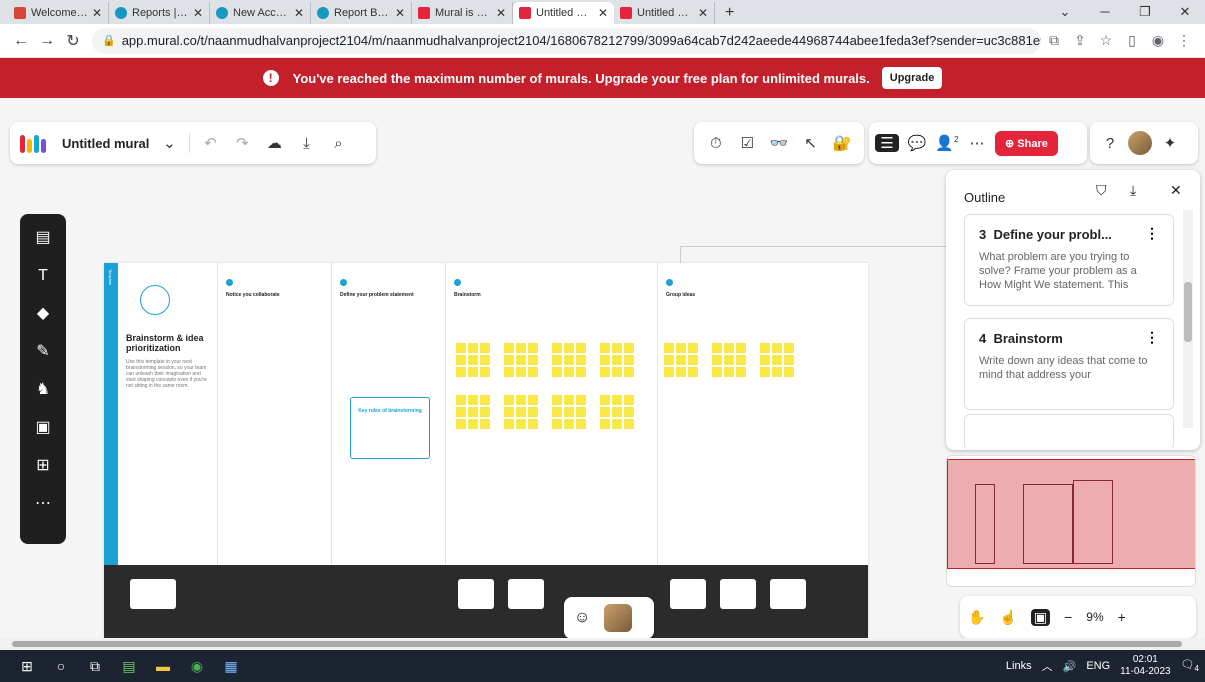  I want to click on links-toolbar: Links, so click(1019, 666).